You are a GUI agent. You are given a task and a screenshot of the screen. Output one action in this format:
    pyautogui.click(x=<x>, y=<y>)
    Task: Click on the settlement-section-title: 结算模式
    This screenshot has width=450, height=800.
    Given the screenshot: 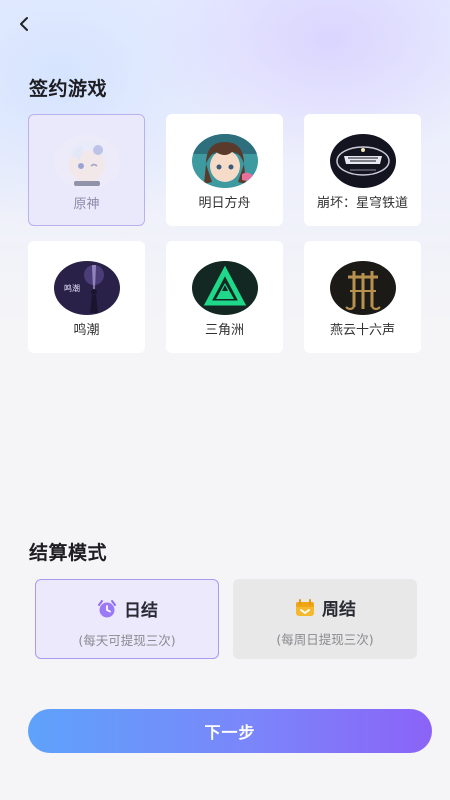 What is the action you would take?
    pyautogui.click(x=68, y=553)
    